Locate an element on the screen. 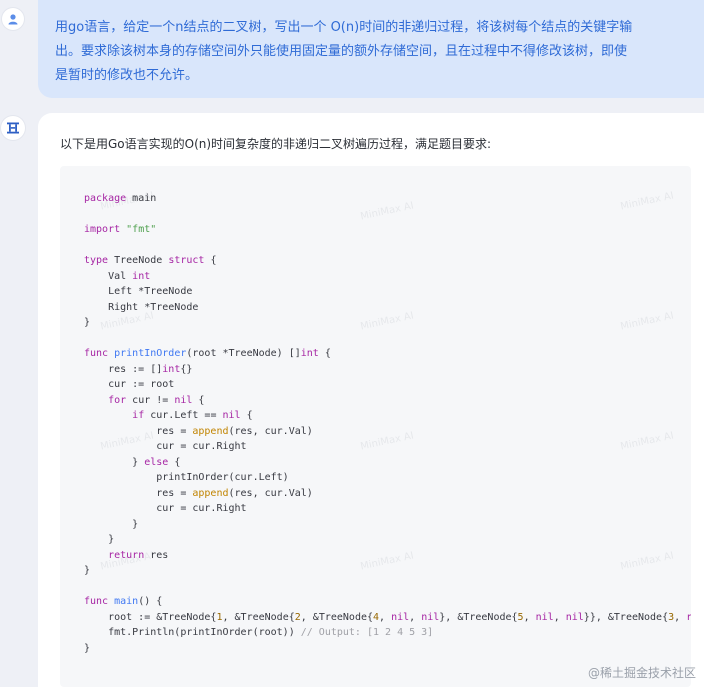  user-avatar is located at coordinates (13, 19).